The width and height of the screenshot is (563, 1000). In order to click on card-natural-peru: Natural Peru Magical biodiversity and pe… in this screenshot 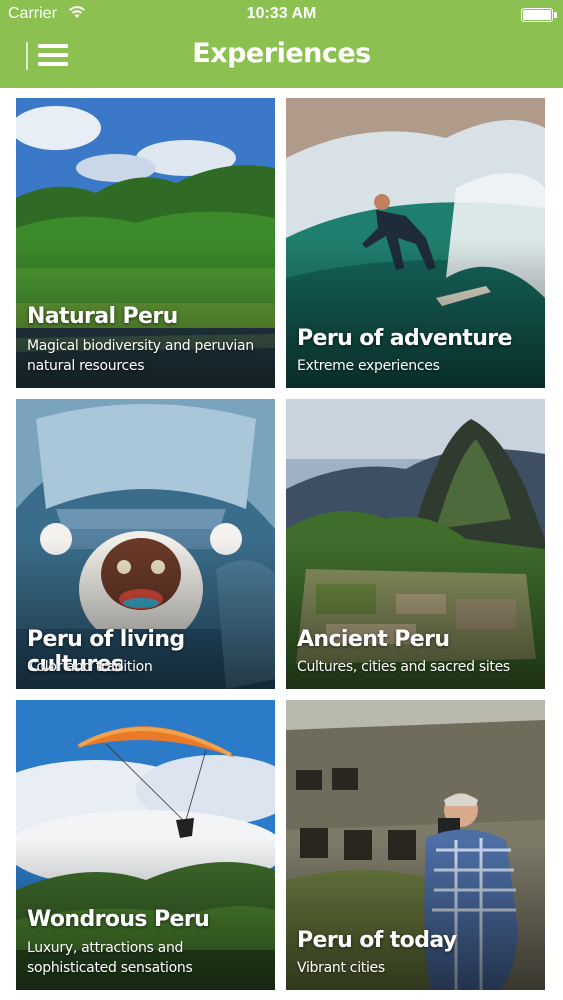, I will do `click(145, 243)`.